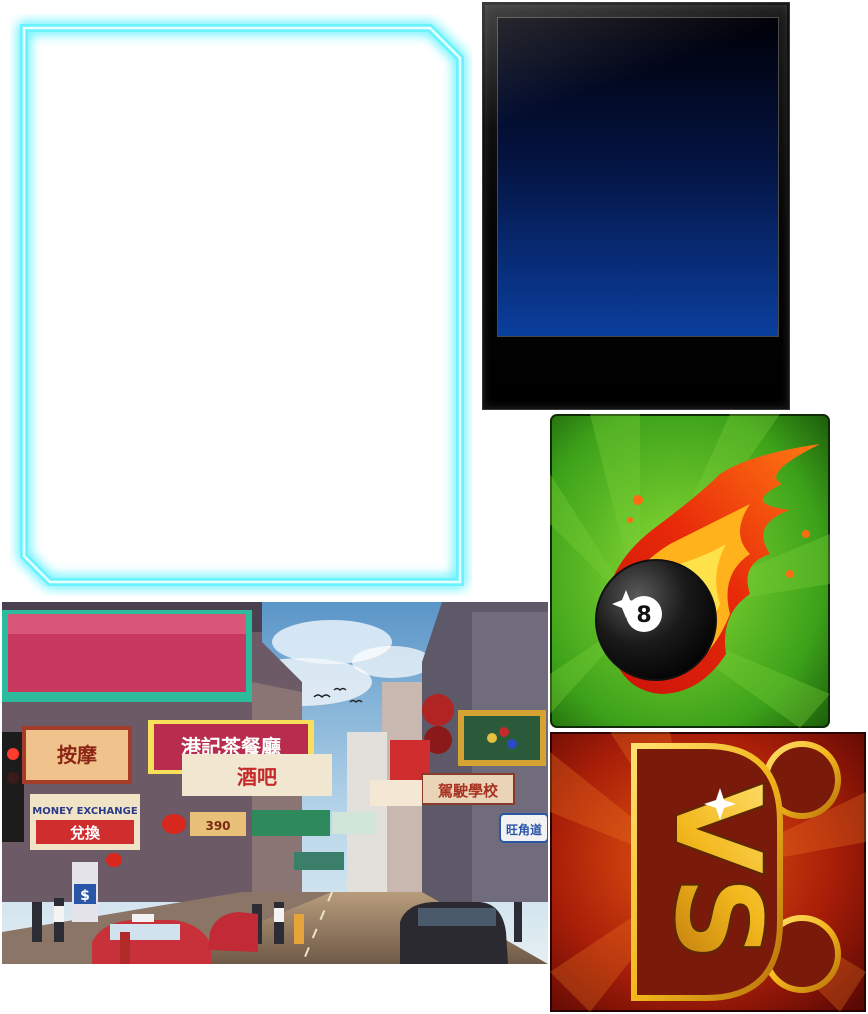  I want to click on street-name-sign-text: 旺角道, so click(524, 829).